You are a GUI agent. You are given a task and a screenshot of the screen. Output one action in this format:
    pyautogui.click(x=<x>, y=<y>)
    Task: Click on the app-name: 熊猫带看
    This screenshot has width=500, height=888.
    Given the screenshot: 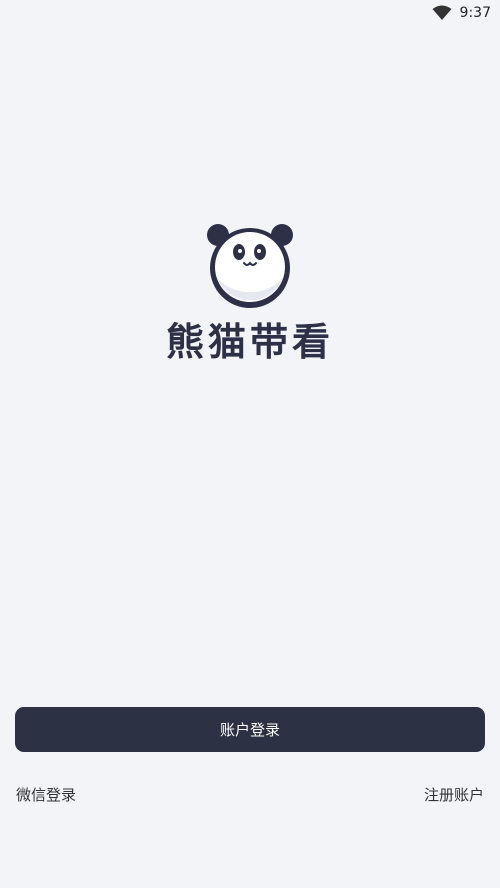 What is the action you would take?
    pyautogui.click(x=249, y=342)
    